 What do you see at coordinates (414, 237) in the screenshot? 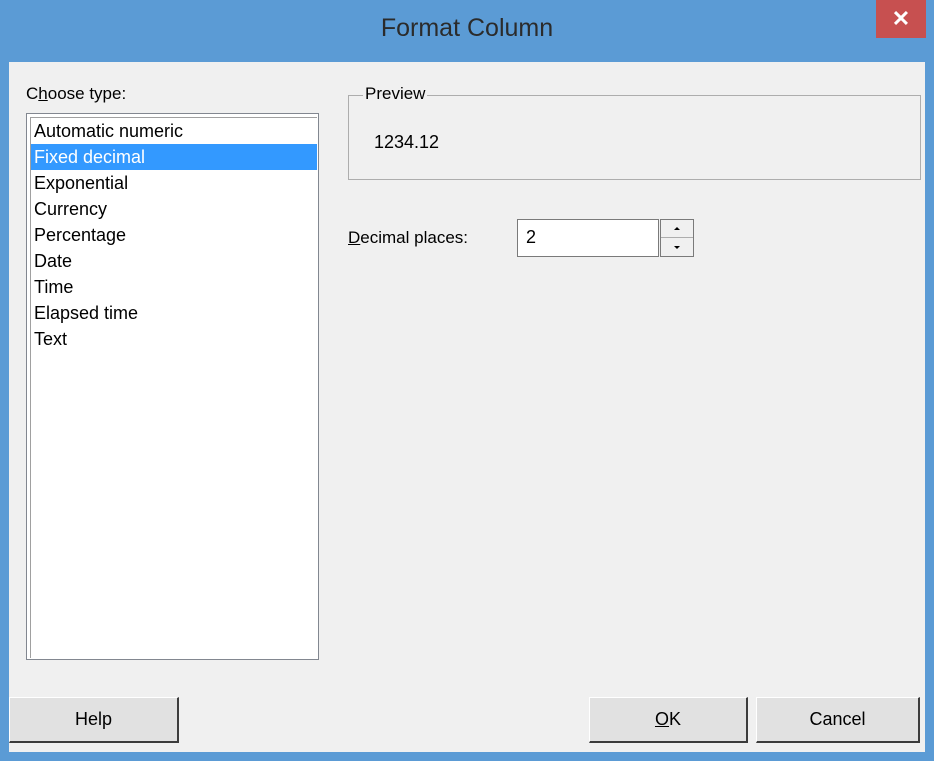
I see `decimal-places-label-rest: ecimal places:` at bounding box center [414, 237].